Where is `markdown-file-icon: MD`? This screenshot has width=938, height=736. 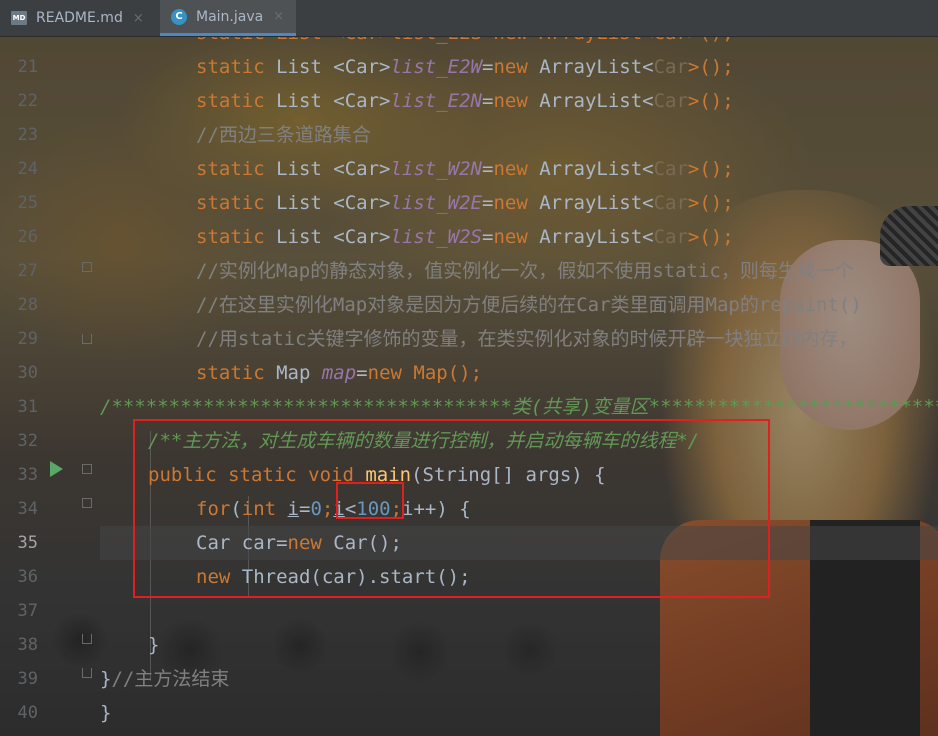 markdown-file-icon: MD is located at coordinates (19, 18).